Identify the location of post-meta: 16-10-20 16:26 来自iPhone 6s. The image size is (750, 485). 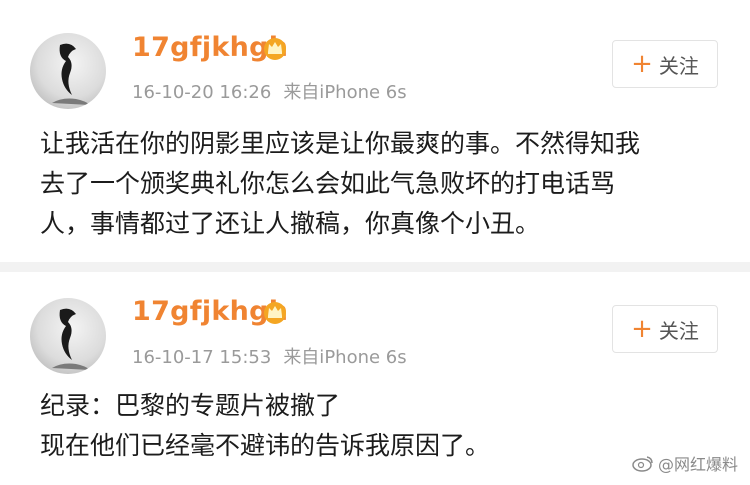
(269, 91).